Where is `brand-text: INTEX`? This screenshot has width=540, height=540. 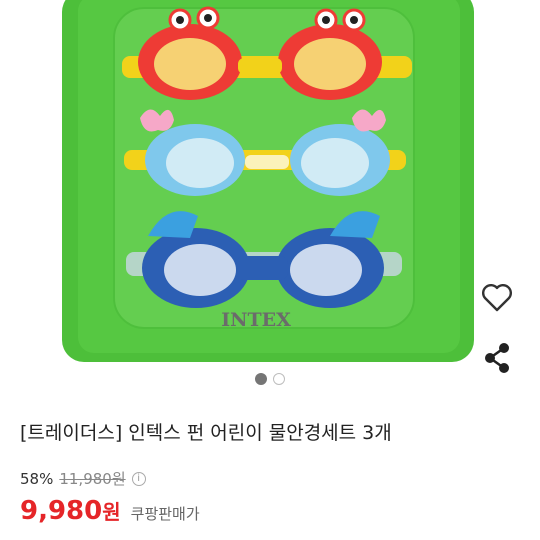
brand-text: INTEX is located at coordinates (256, 320).